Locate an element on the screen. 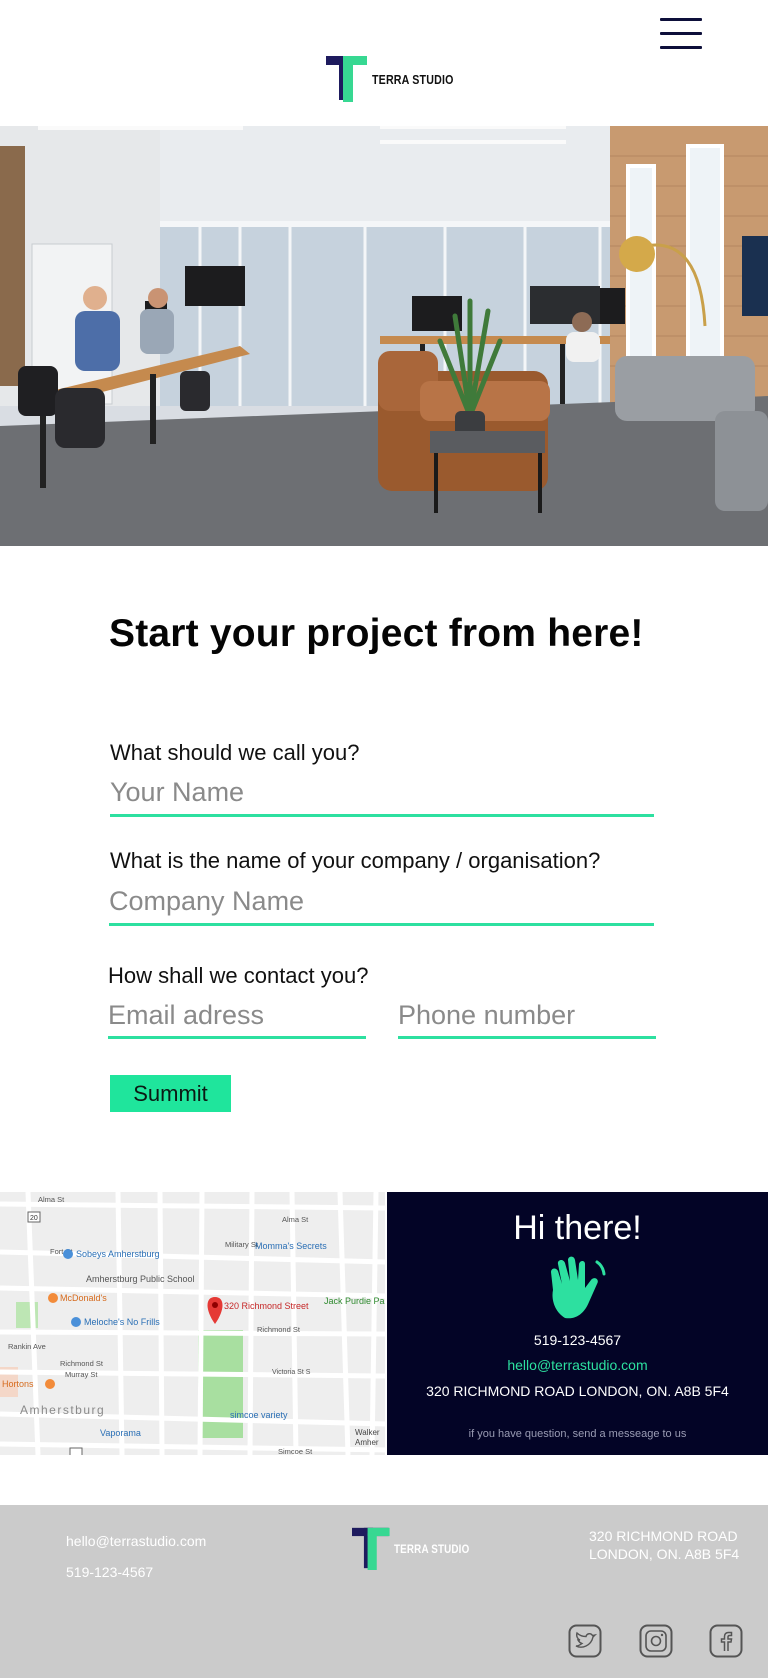 The width and height of the screenshot is (768, 1678). footer-address-line1: 320 RICHMOND ROAD is located at coordinates (663, 1536).